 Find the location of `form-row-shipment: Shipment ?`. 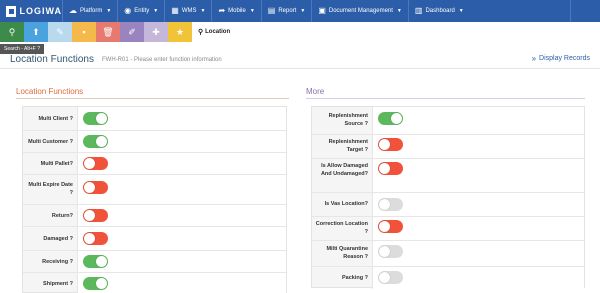

form-row-shipment: Shipment ? is located at coordinates (154, 283).